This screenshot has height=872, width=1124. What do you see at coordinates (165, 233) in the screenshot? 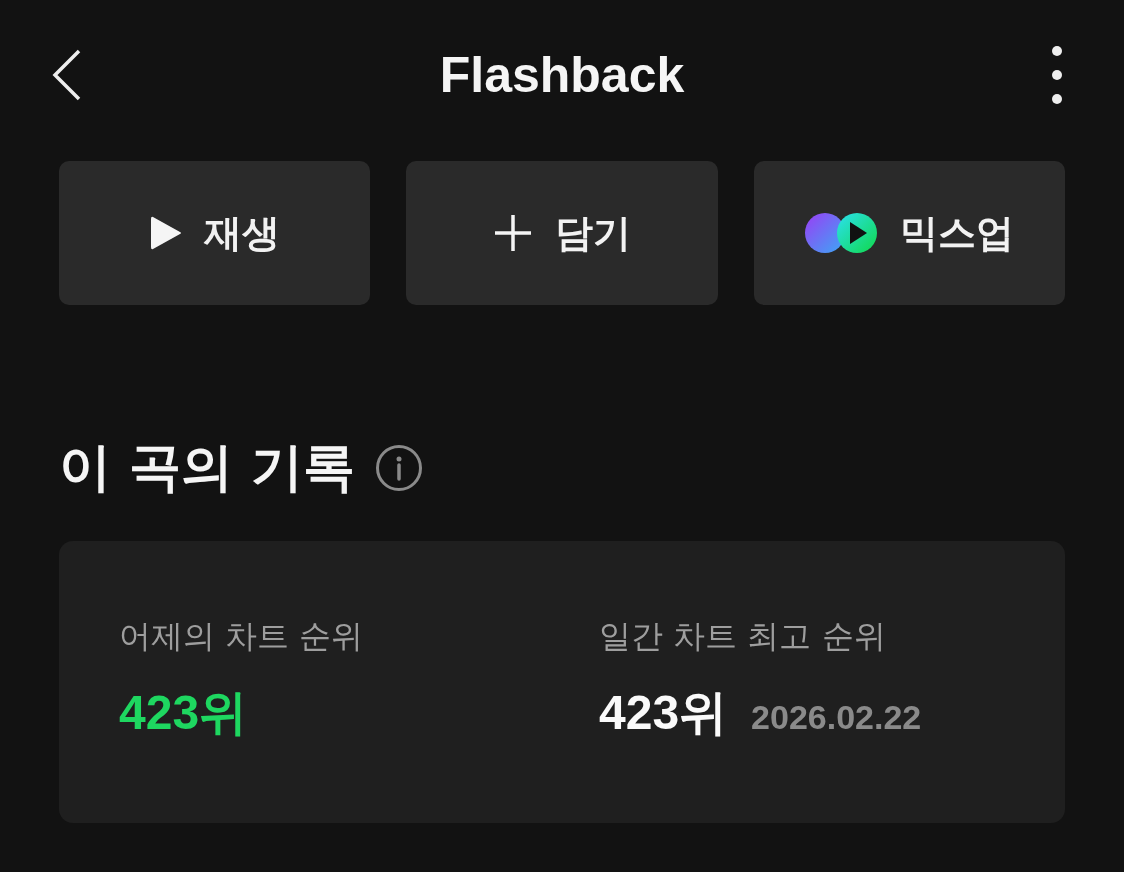
I see `play-icon` at bounding box center [165, 233].